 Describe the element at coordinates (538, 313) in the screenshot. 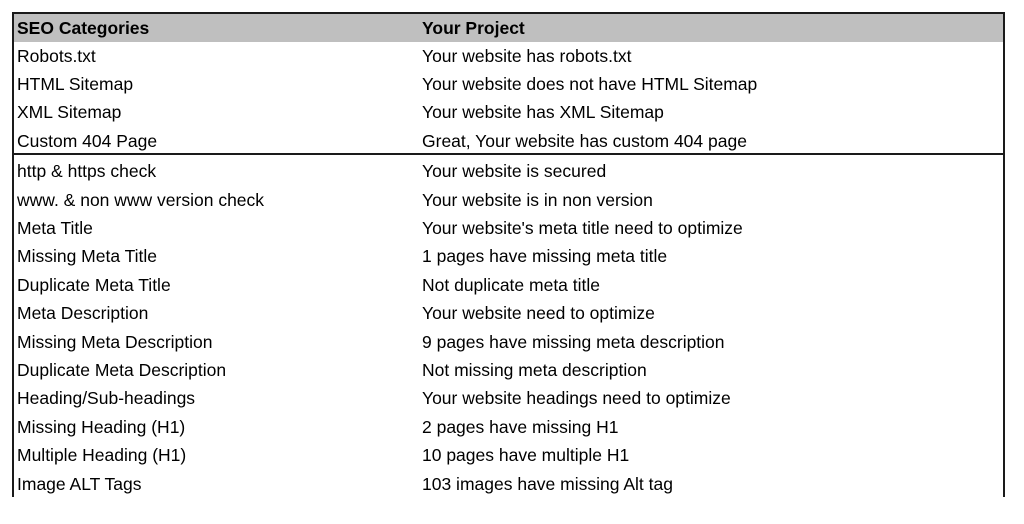

I see `project-cell: Your website need to optimize` at that location.